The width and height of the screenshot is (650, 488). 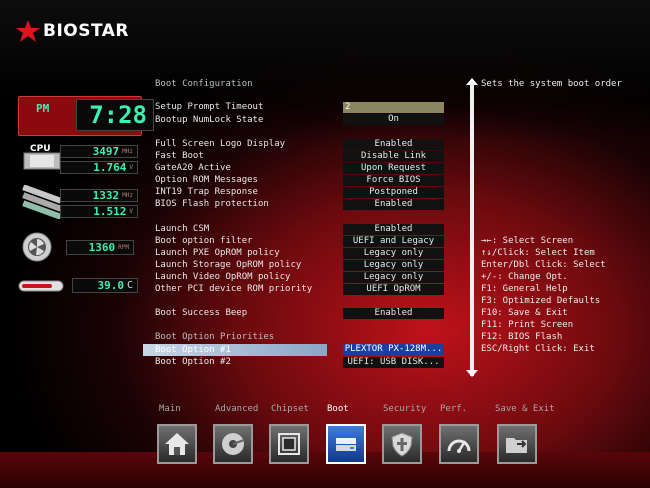 What do you see at coordinates (524, 289) in the screenshot?
I see `help-key-f1: F1: General Help` at bounding box center [524, 289].